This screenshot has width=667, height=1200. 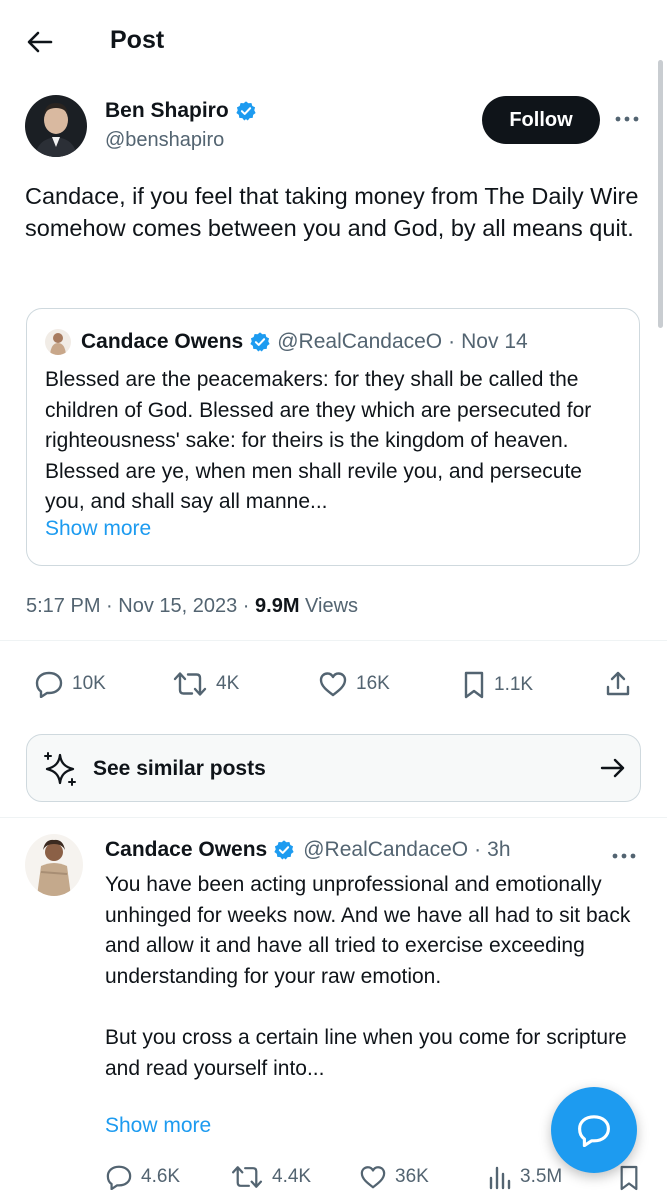 I want to click on back-arrow-icon, so click(x=40, y=42).